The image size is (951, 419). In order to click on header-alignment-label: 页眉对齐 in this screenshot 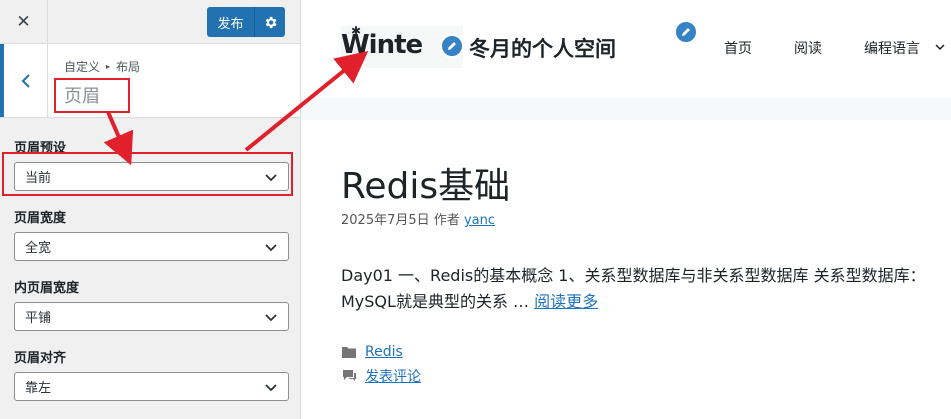, I will do `click(40, 358)`.